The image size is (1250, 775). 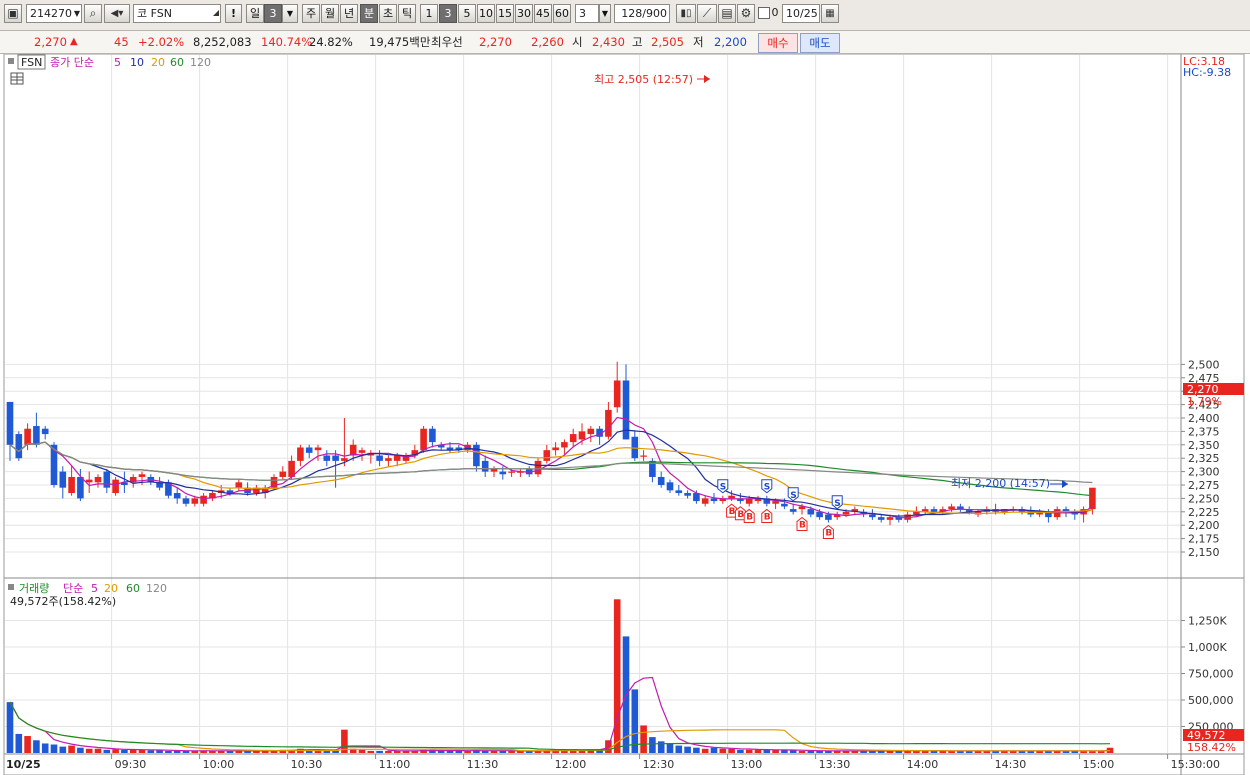 I want to click on buy-button: 매수, so click(x=778, y=43).